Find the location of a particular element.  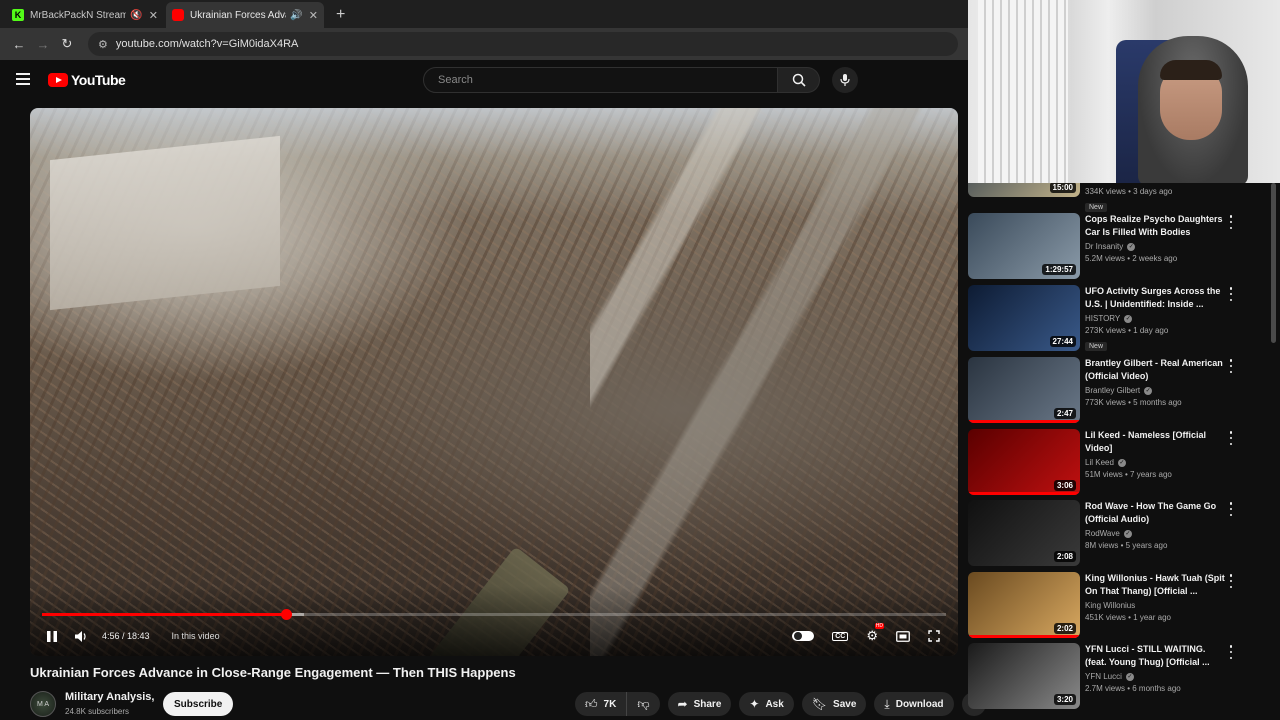

recommendation-channel: RodWave ✓ is located at coordinates (1155, 533).